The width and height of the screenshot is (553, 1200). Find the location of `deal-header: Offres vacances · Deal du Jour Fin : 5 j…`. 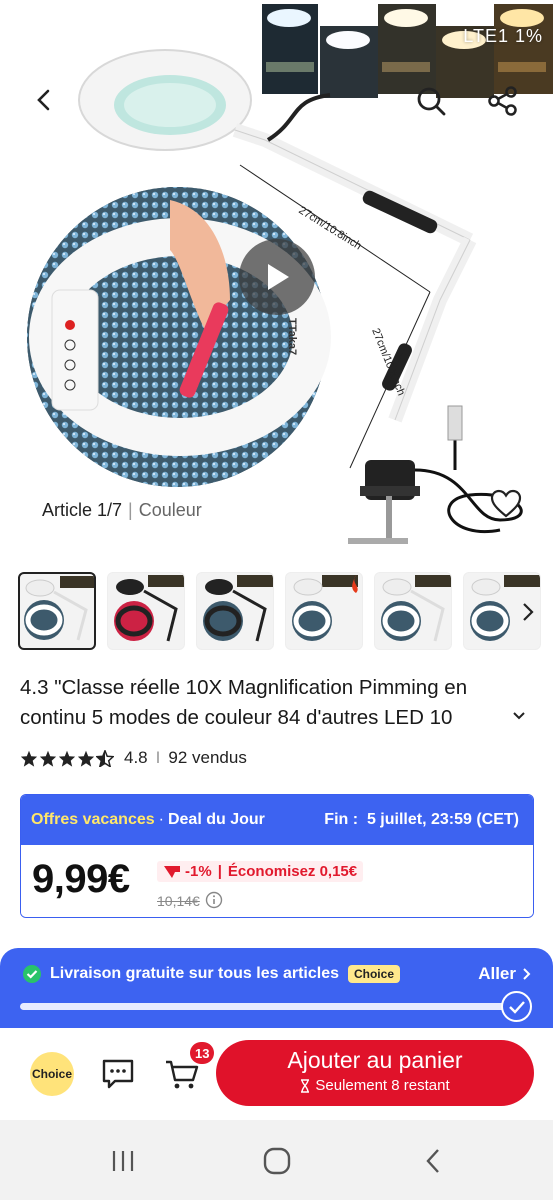

deal-header: Offres vacances · Deal du Jour Fin : 5 j… is located at coordinates (277, 820).